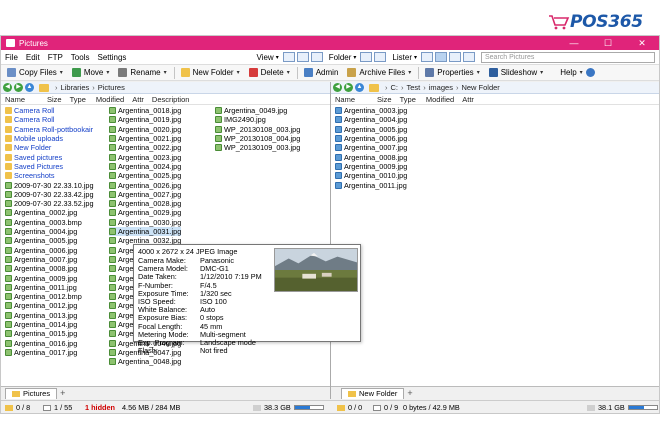  What do you see at coordinates (371, 129) in the screenshot?
I see `file-item: Argentina_0005.jpg` at bounding box center [371, 129].